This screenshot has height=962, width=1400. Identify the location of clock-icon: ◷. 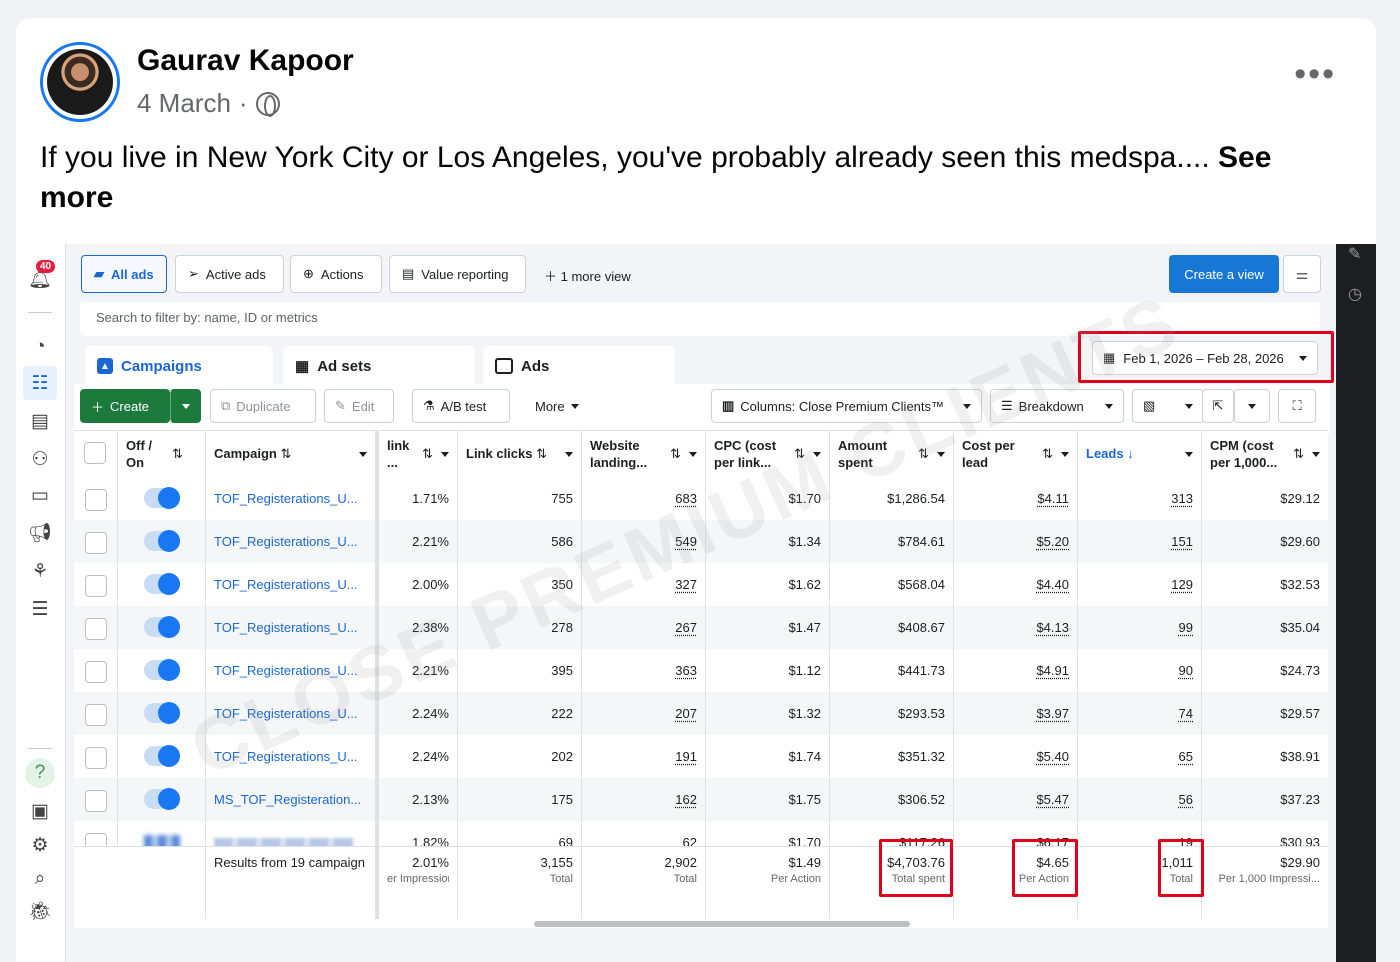
(1355, 294).